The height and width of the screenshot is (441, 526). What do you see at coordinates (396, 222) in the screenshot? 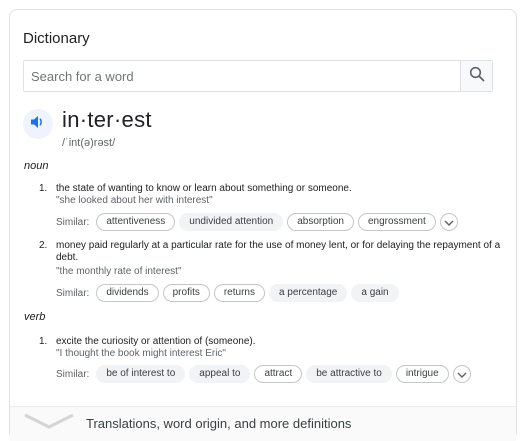
I see `synonym-chip: engrossment` at bounding box center [396, 222].